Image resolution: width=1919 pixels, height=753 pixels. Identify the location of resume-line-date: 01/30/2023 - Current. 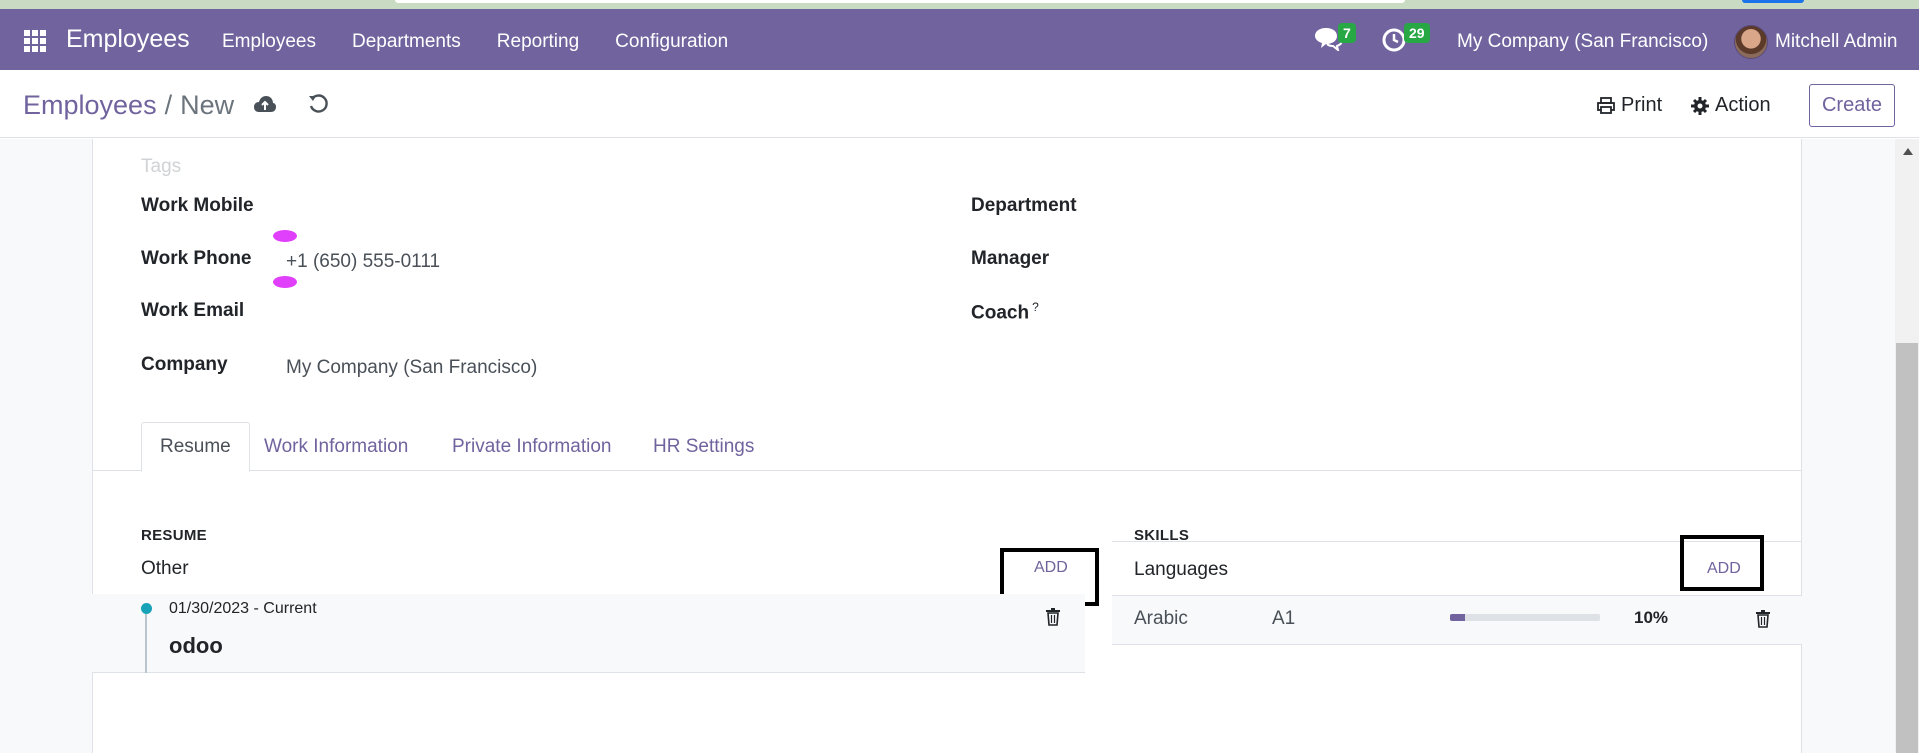
(243, 608).